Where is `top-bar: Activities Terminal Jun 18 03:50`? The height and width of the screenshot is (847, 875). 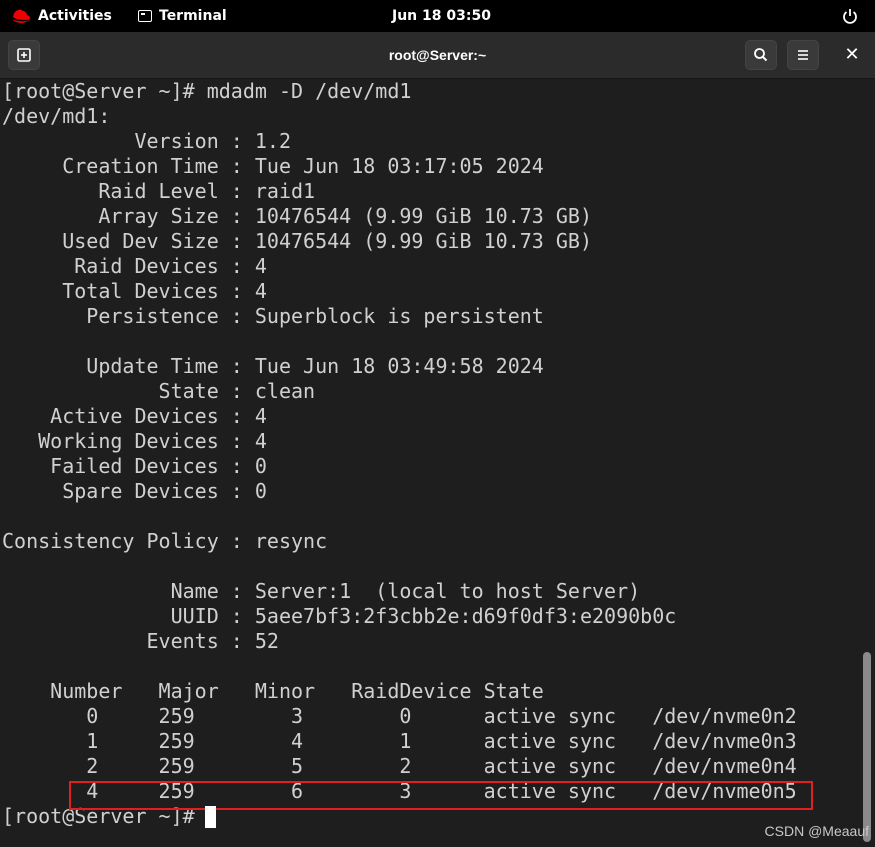
top-bar: Activities Terminal Jun 18 03:50 is located at coordinates (437, 16).